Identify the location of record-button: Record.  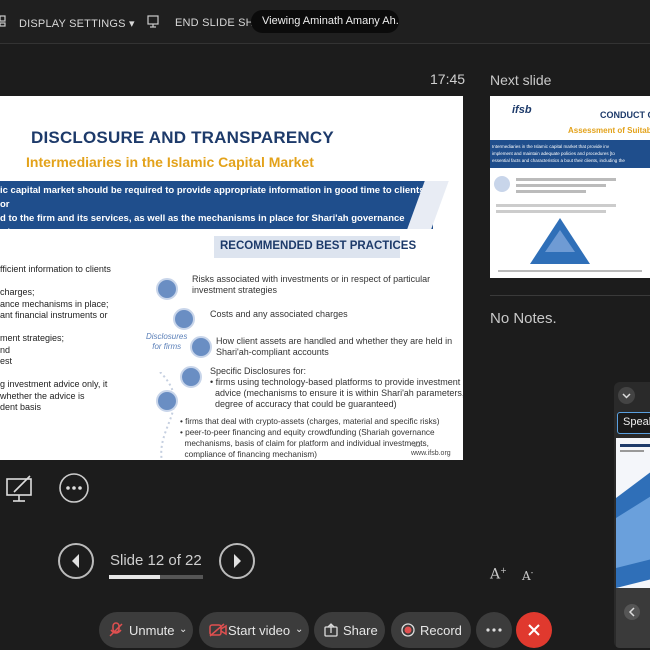
(431, 630).